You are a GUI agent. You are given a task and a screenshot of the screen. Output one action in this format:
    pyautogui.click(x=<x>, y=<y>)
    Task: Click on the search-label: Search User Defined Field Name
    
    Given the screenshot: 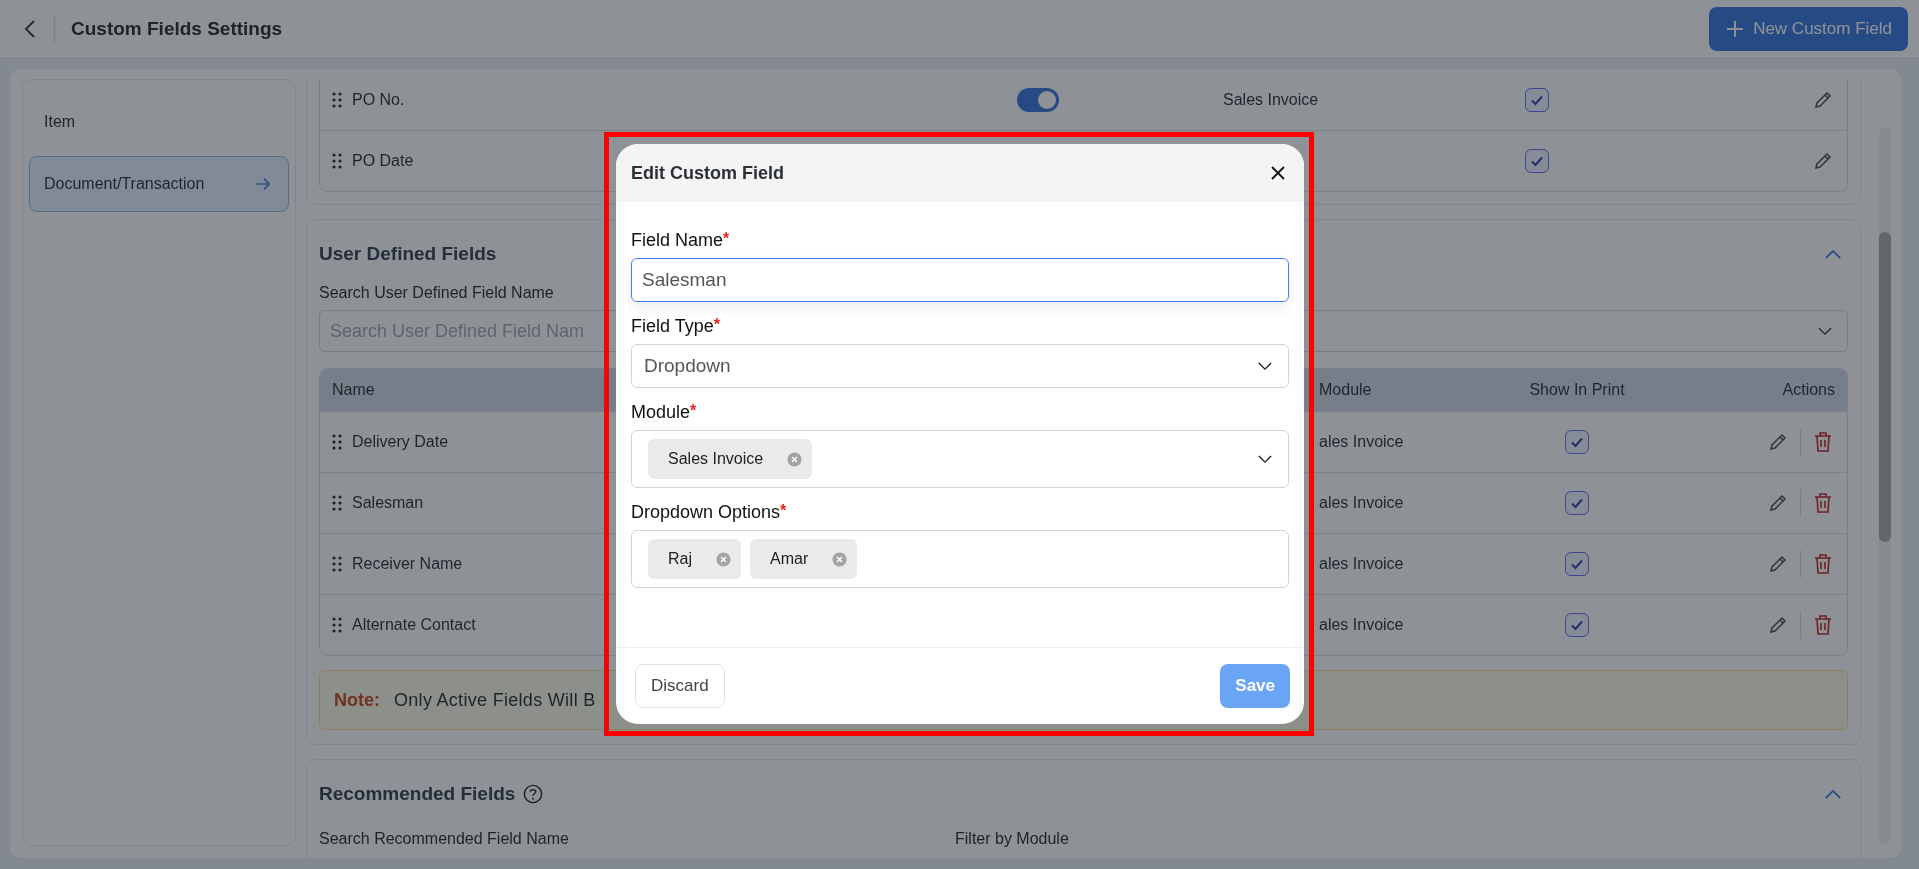 What is the action you would take?
    pyautogui.click(x=437, y=293)
    